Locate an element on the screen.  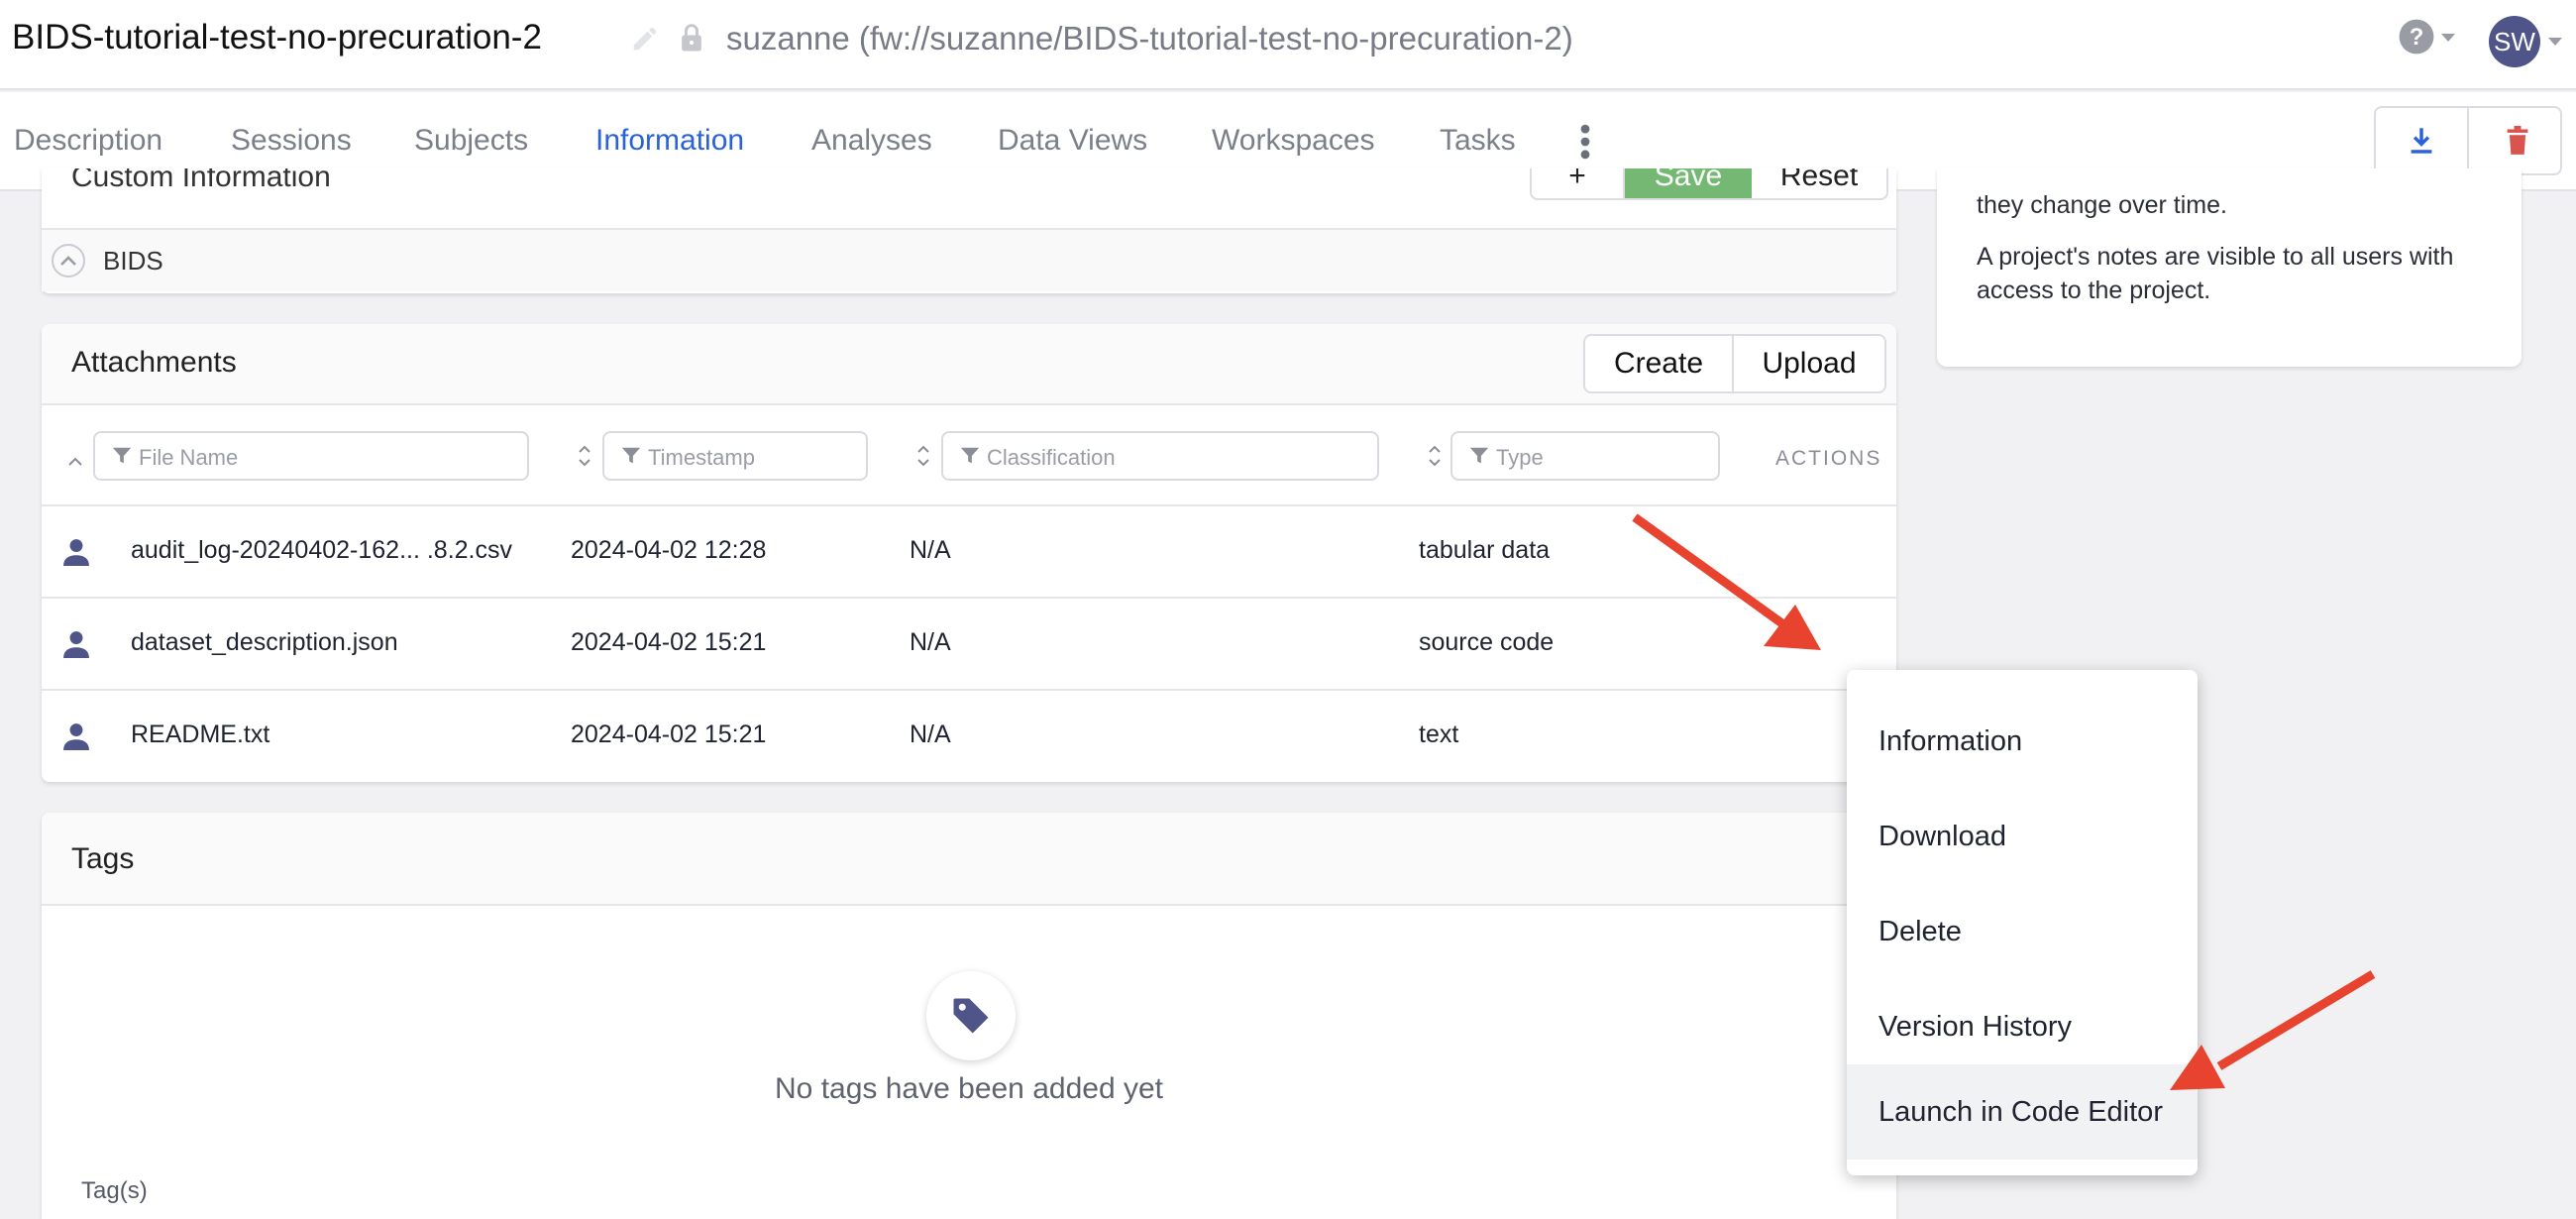
tab-description: Description is located at coordinates (88, 141).